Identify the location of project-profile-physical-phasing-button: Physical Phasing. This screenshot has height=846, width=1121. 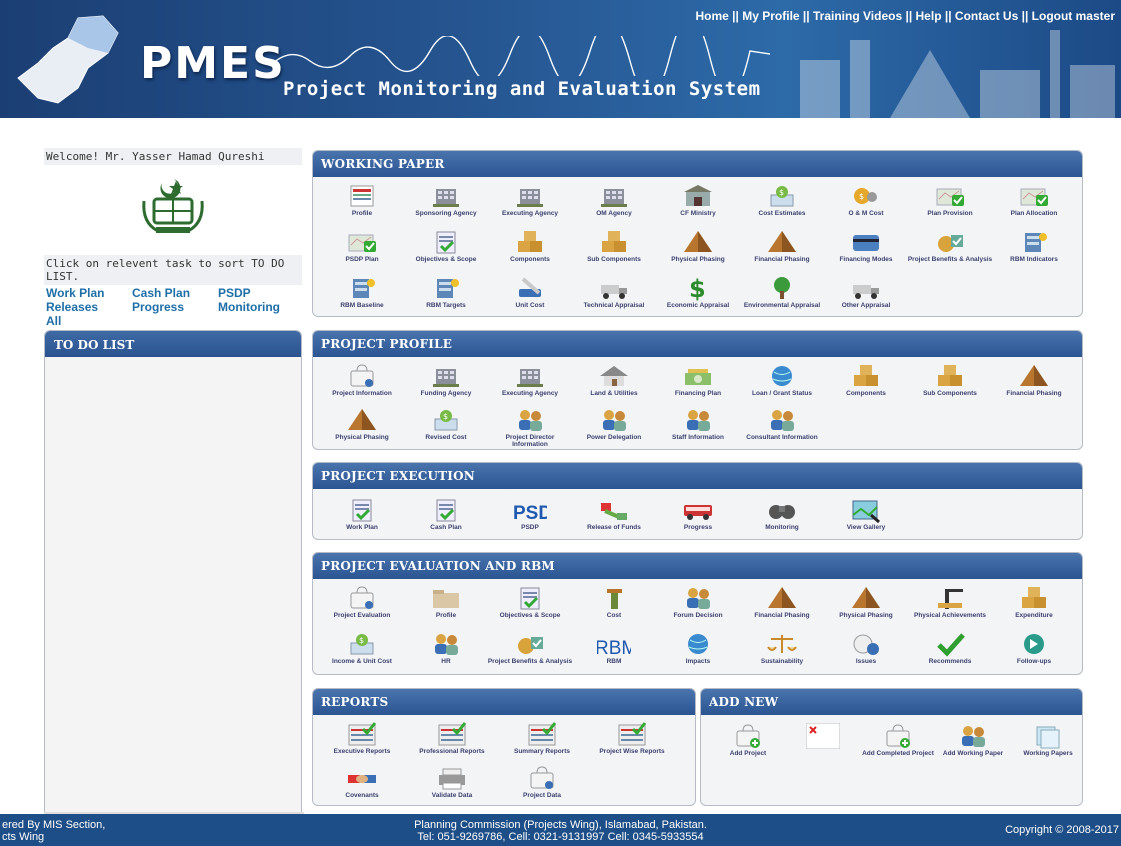
(362, 428).